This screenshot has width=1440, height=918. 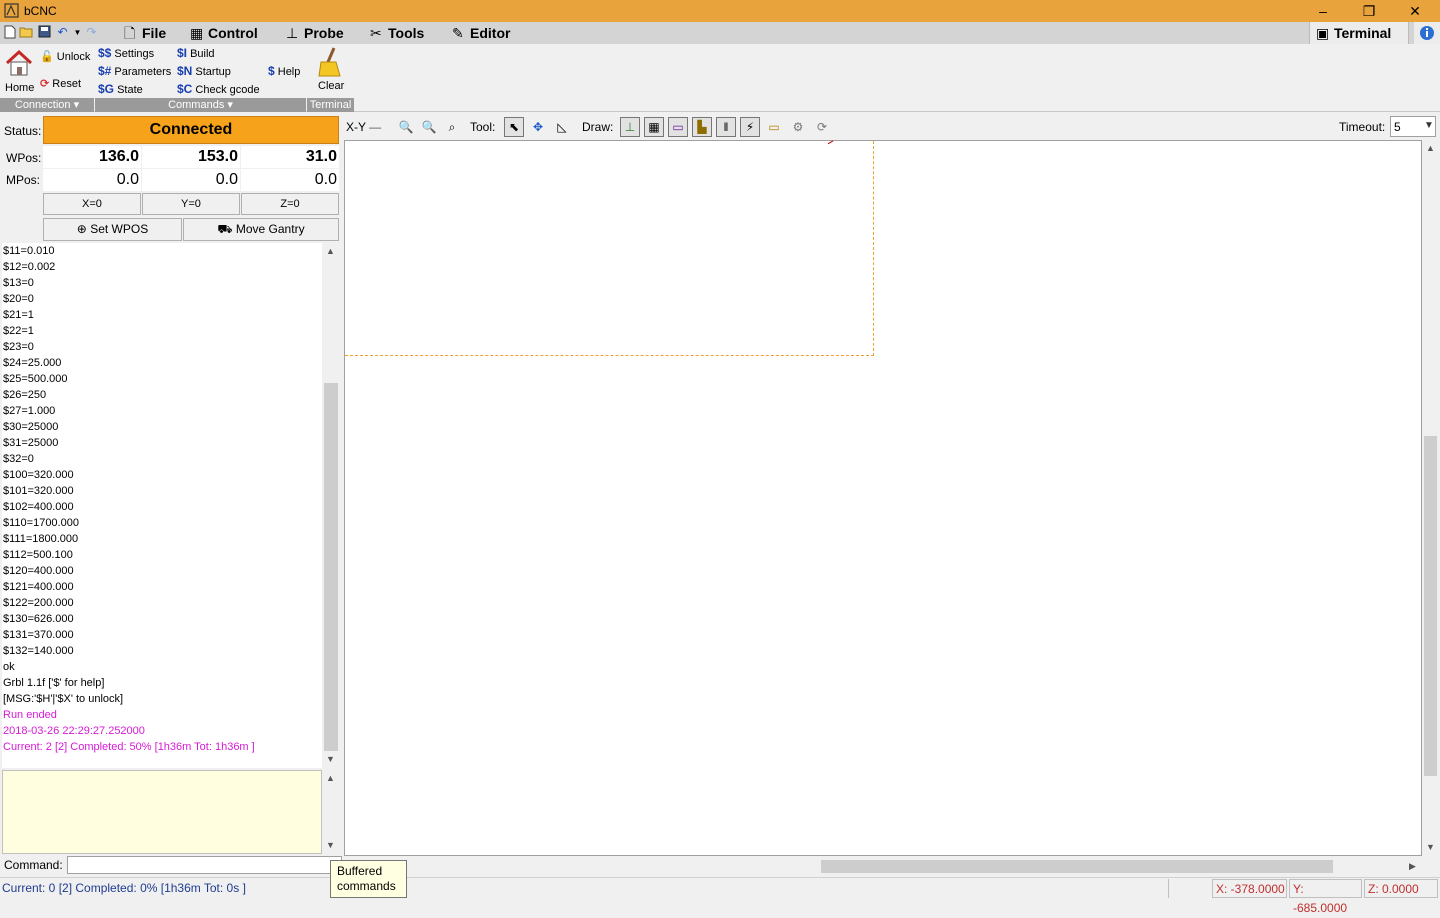 What do you see at coordinates (23, 131) in the screenshot?
I see `status-label: Status:` at bounding box center [23, 131].